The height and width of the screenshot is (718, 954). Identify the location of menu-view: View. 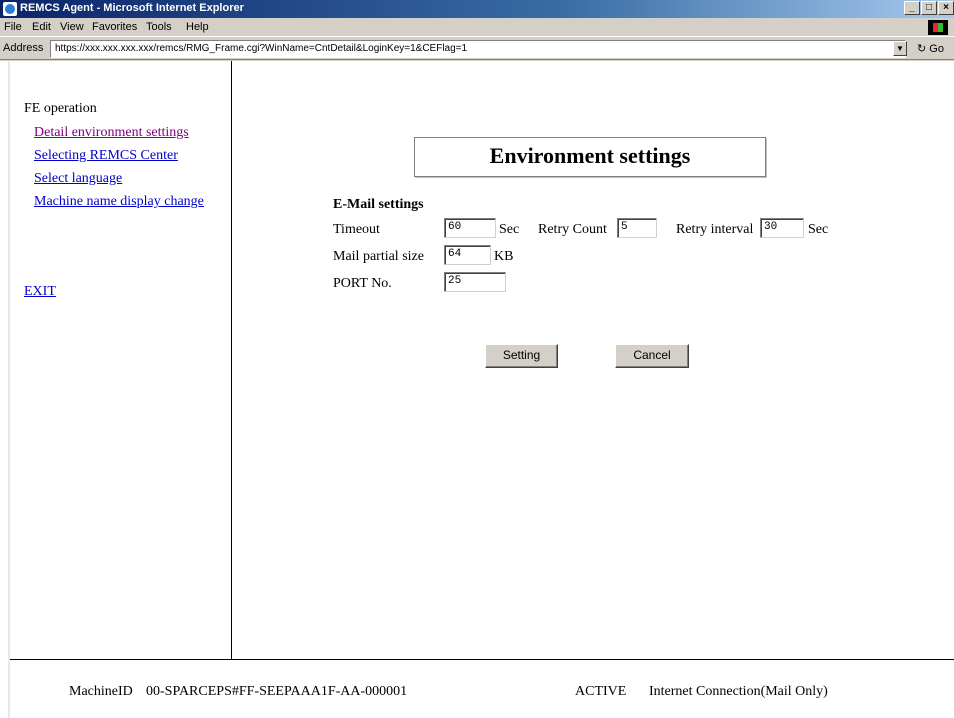
(72, 27).